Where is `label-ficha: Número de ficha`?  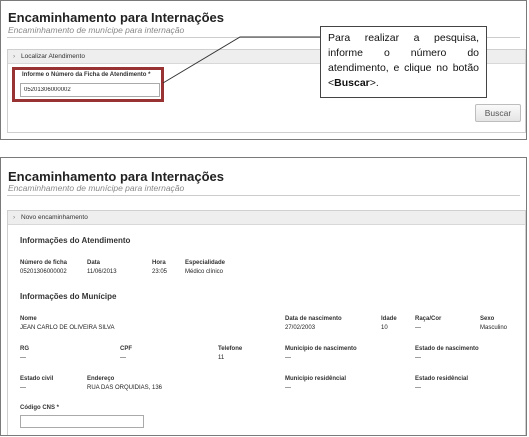 label-ficha: Número de ficha is located at coordinates (44, 263).